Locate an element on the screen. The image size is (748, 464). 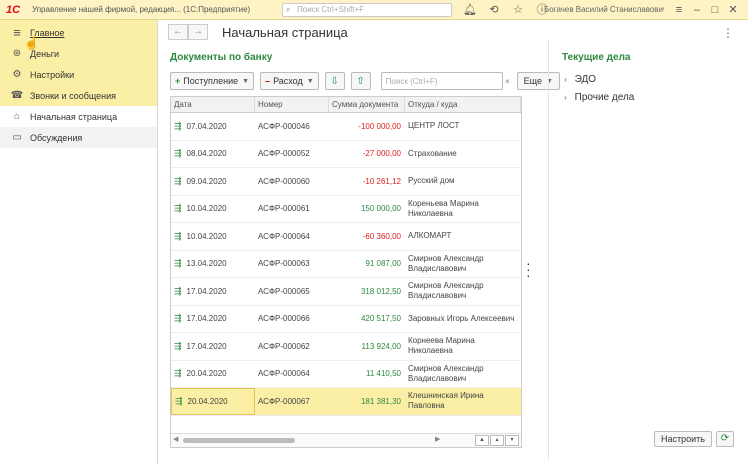
close-icon: ✕ is located at coordinates (733, 10).